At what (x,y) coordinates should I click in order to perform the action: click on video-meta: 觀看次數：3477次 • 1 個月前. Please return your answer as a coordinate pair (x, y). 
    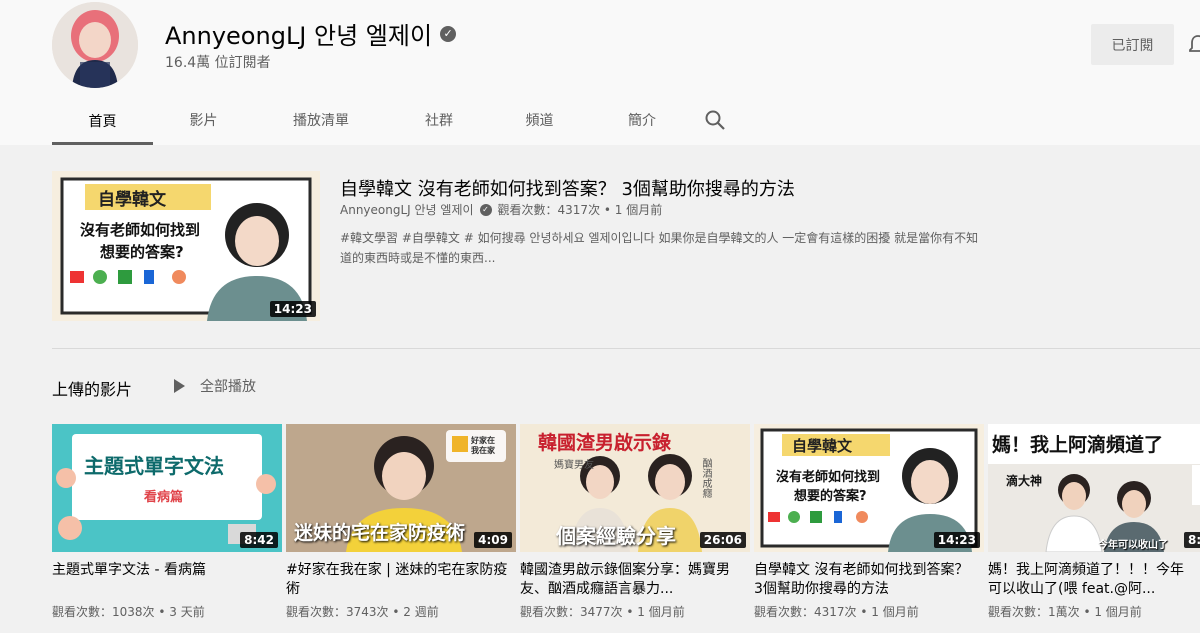
    Looking at the image, I should click on (602, 612).